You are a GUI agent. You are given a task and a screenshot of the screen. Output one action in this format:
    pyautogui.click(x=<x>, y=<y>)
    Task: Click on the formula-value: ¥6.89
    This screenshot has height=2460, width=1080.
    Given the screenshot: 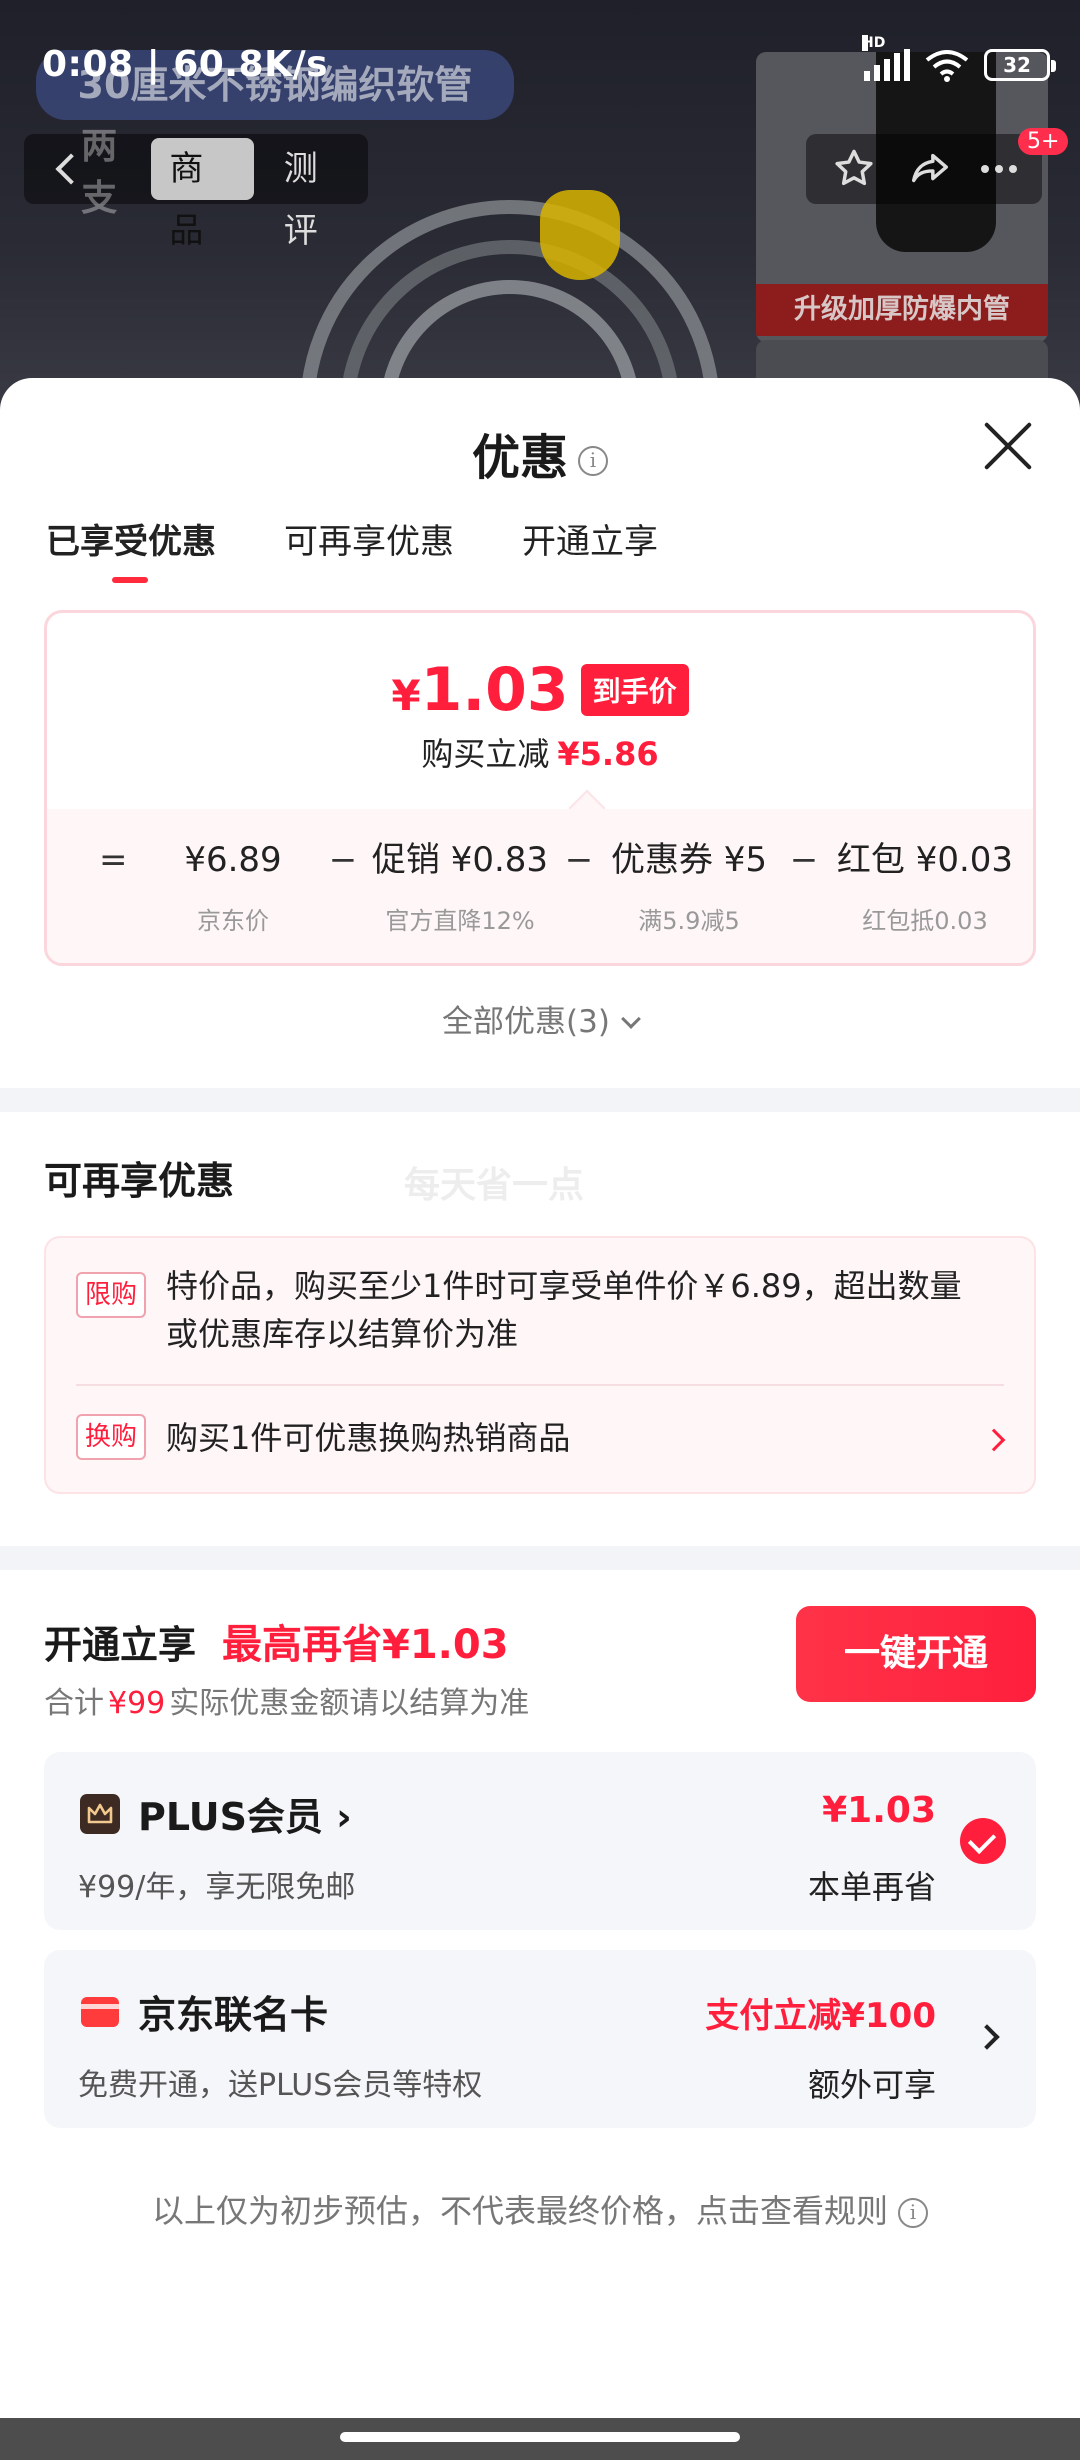 What is the action you would take?
    pyautogui.click(x=233, y=860)
    